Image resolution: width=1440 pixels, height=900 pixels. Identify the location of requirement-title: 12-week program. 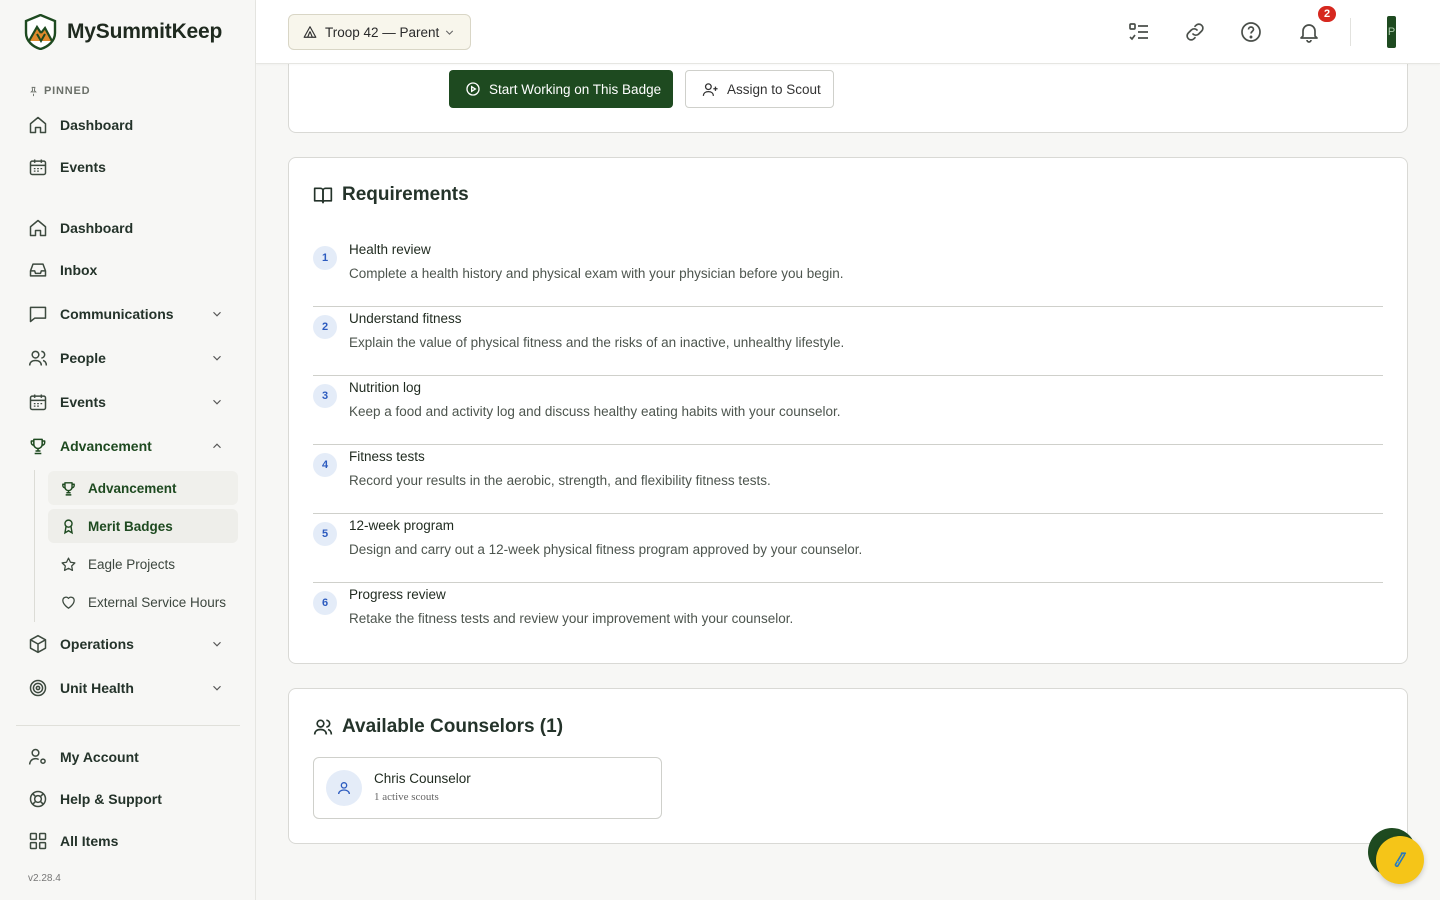
(402, 525).